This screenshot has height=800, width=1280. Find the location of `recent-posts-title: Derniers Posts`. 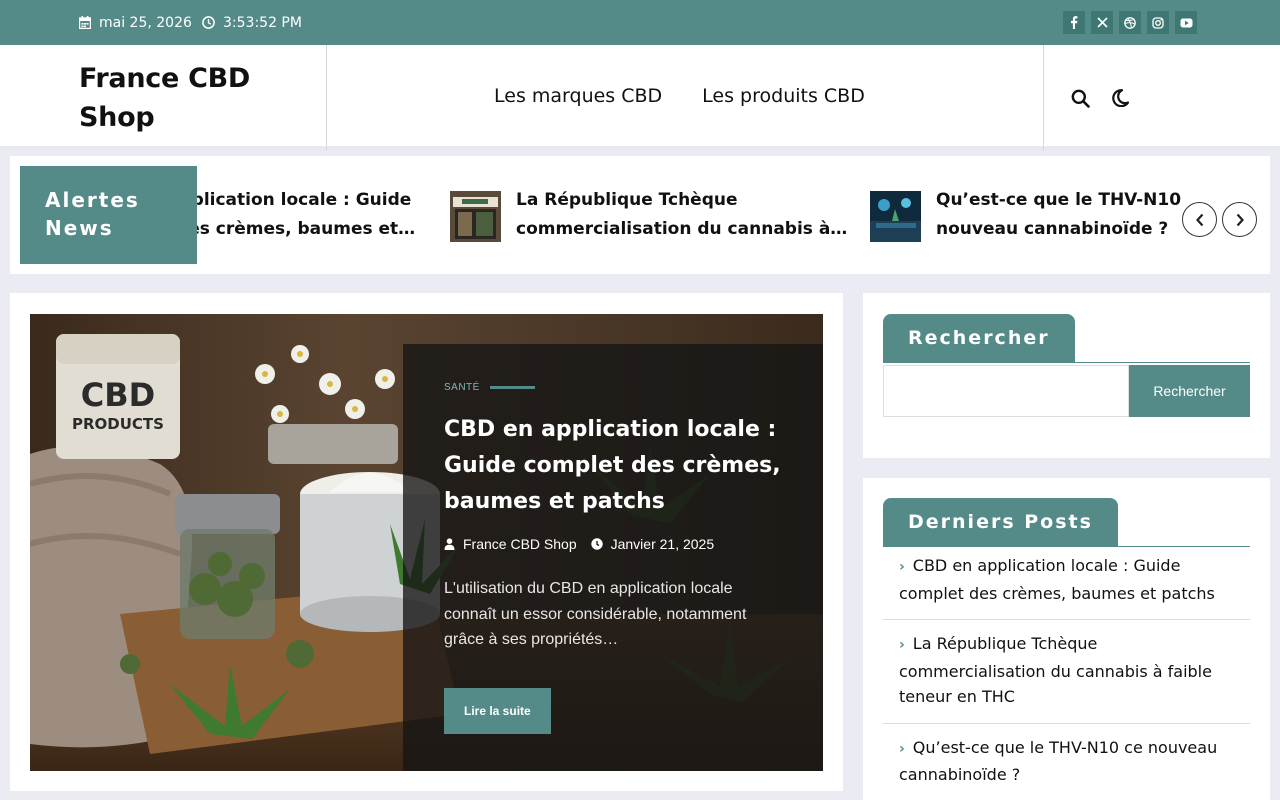

recent-posts-title: Derniers Posts is located at coordinates (1000, 522).